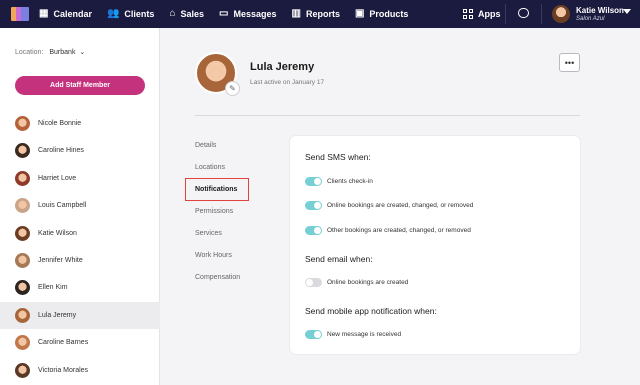  What do you see at coordinates (57, 178) in the screenshot?
I see `staff-name: Harriet Love` at bounding box center [57, 178].